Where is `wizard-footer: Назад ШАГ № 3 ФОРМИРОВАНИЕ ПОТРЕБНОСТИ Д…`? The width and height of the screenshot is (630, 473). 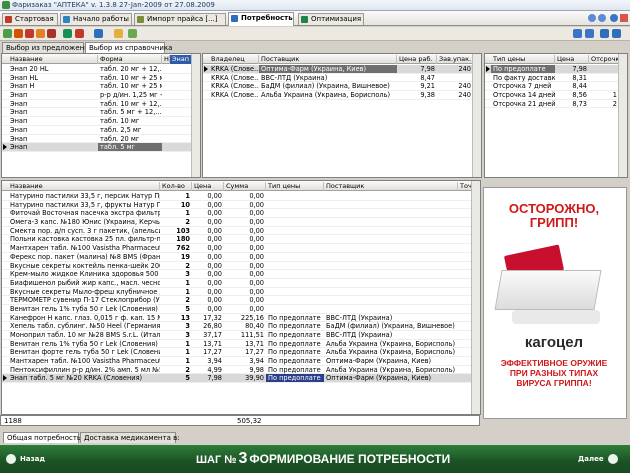
wizard-footer: Назад ШАГ № 3 ФОРМИРОВАНИЕ ПОТРЕБНОСТИ Д… is located at coordinates (315, 459).